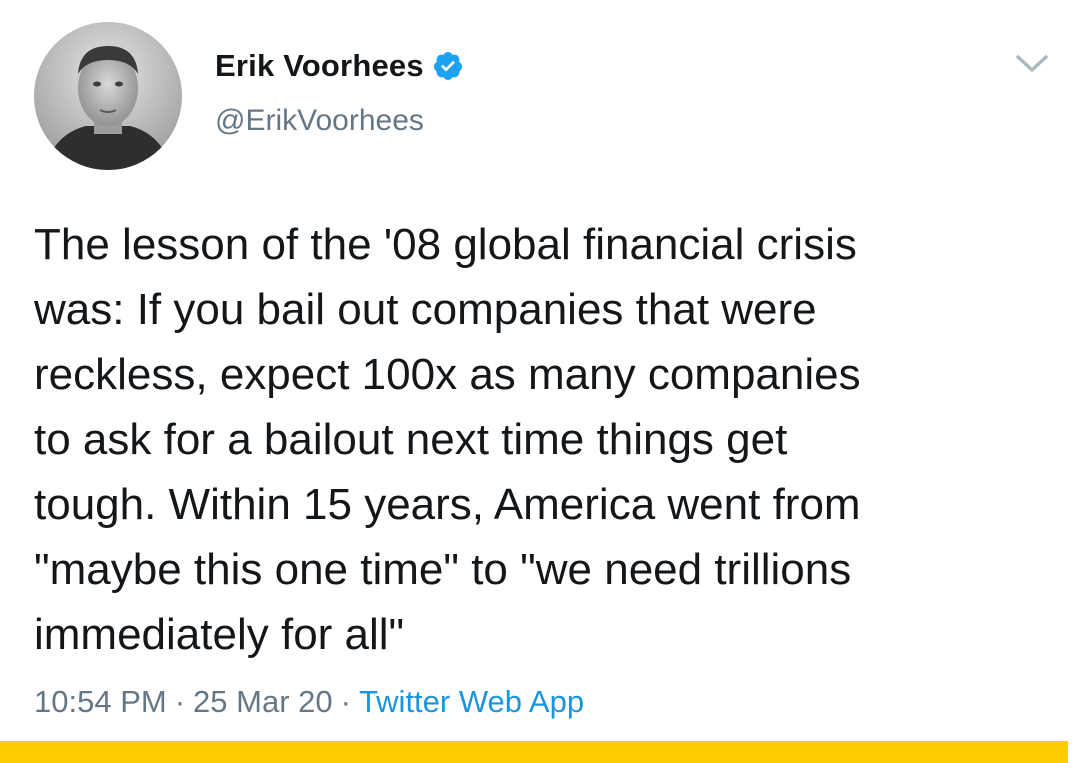 This screenshot has height=763, width=1080. I want to click on avatar-photo, so click(108, 96).